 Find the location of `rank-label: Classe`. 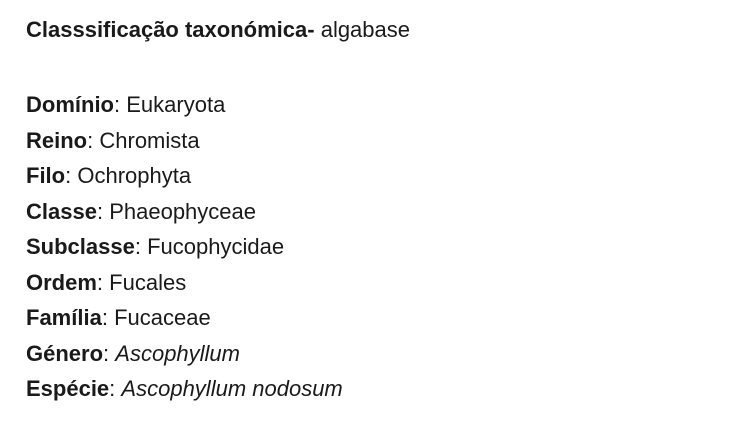

rank-label: Classe is located at coordinates (61, 211).